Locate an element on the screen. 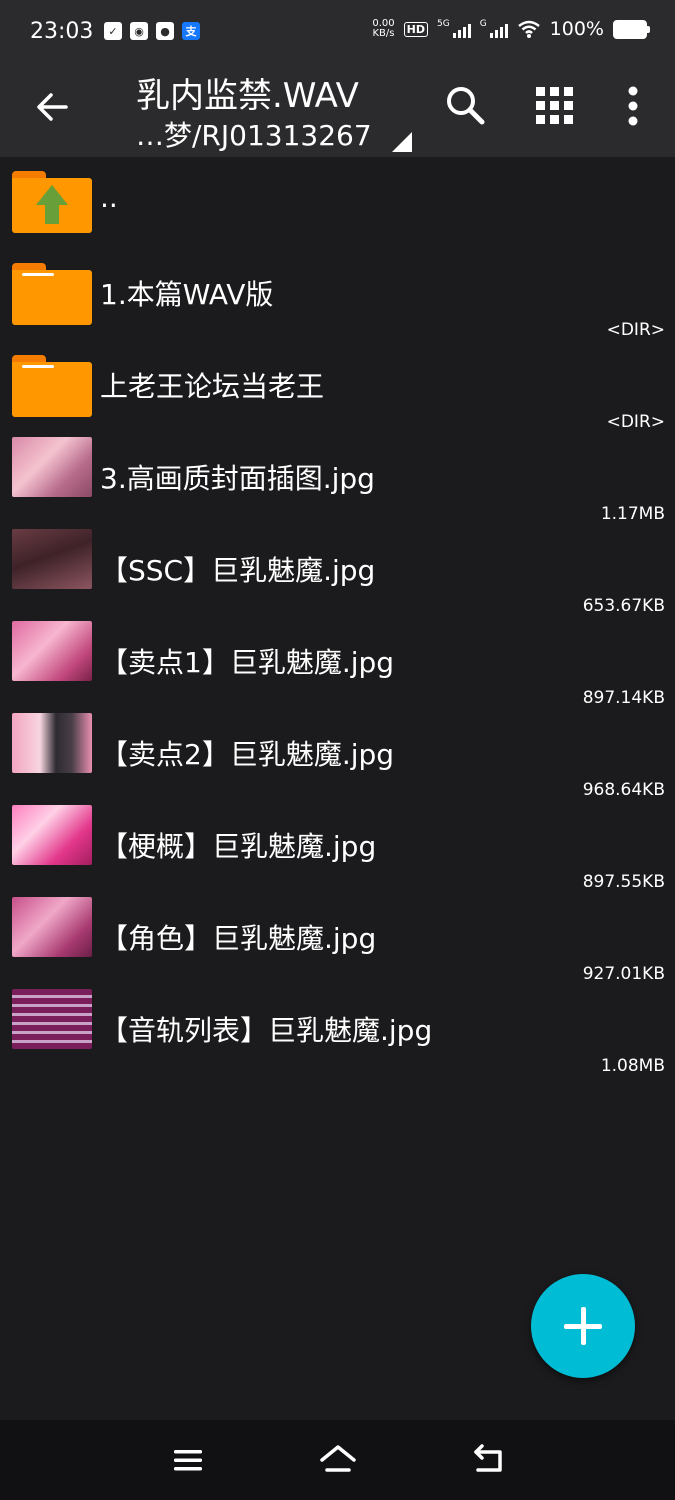  list-item-image: 【卖点2】巨乳魅魔.jpg 968.64KB is located at coordinates (337, 755).